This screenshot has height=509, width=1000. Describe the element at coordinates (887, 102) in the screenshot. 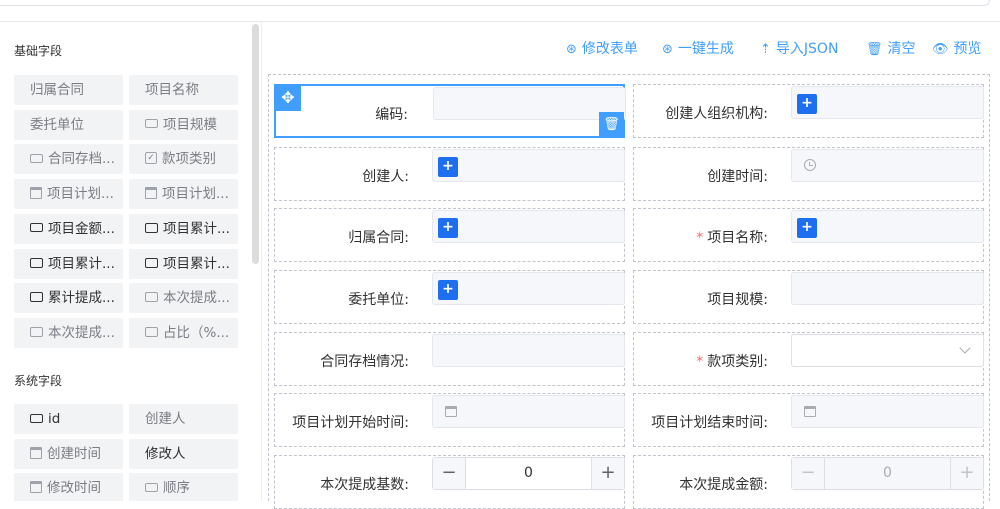

I see `creator-org-selector: +` at that location.